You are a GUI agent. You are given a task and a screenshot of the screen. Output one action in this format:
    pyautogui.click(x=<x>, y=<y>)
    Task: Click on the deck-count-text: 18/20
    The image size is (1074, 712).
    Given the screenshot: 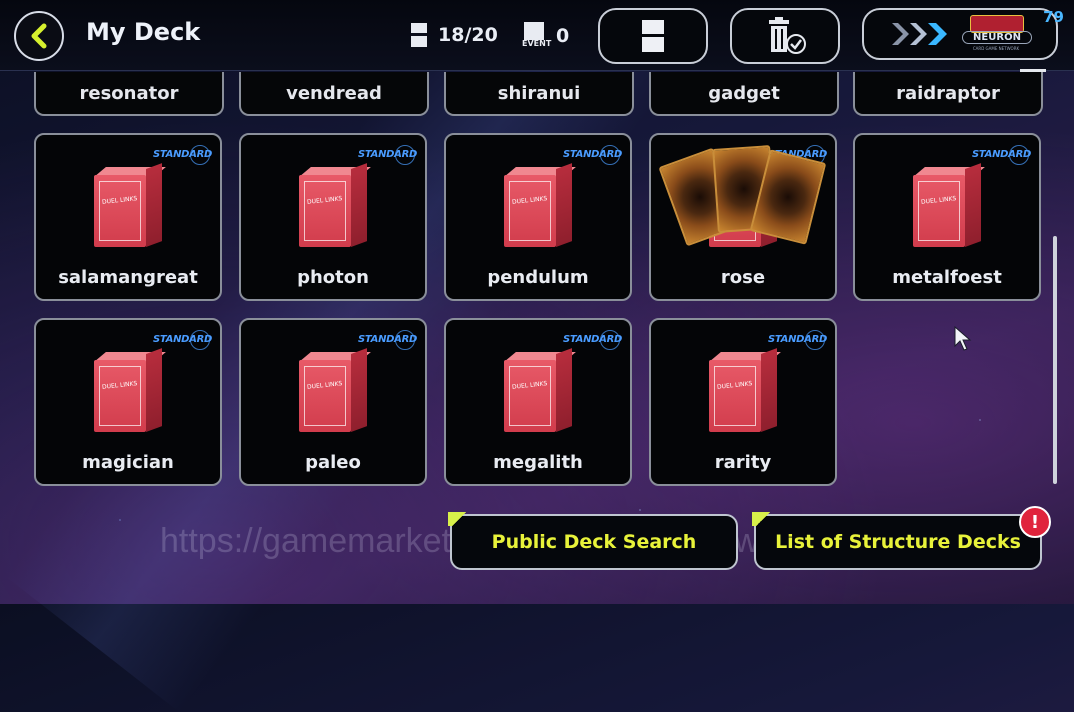 What is the action you would take?
    pyautogui.click(x=468, y=35)
    